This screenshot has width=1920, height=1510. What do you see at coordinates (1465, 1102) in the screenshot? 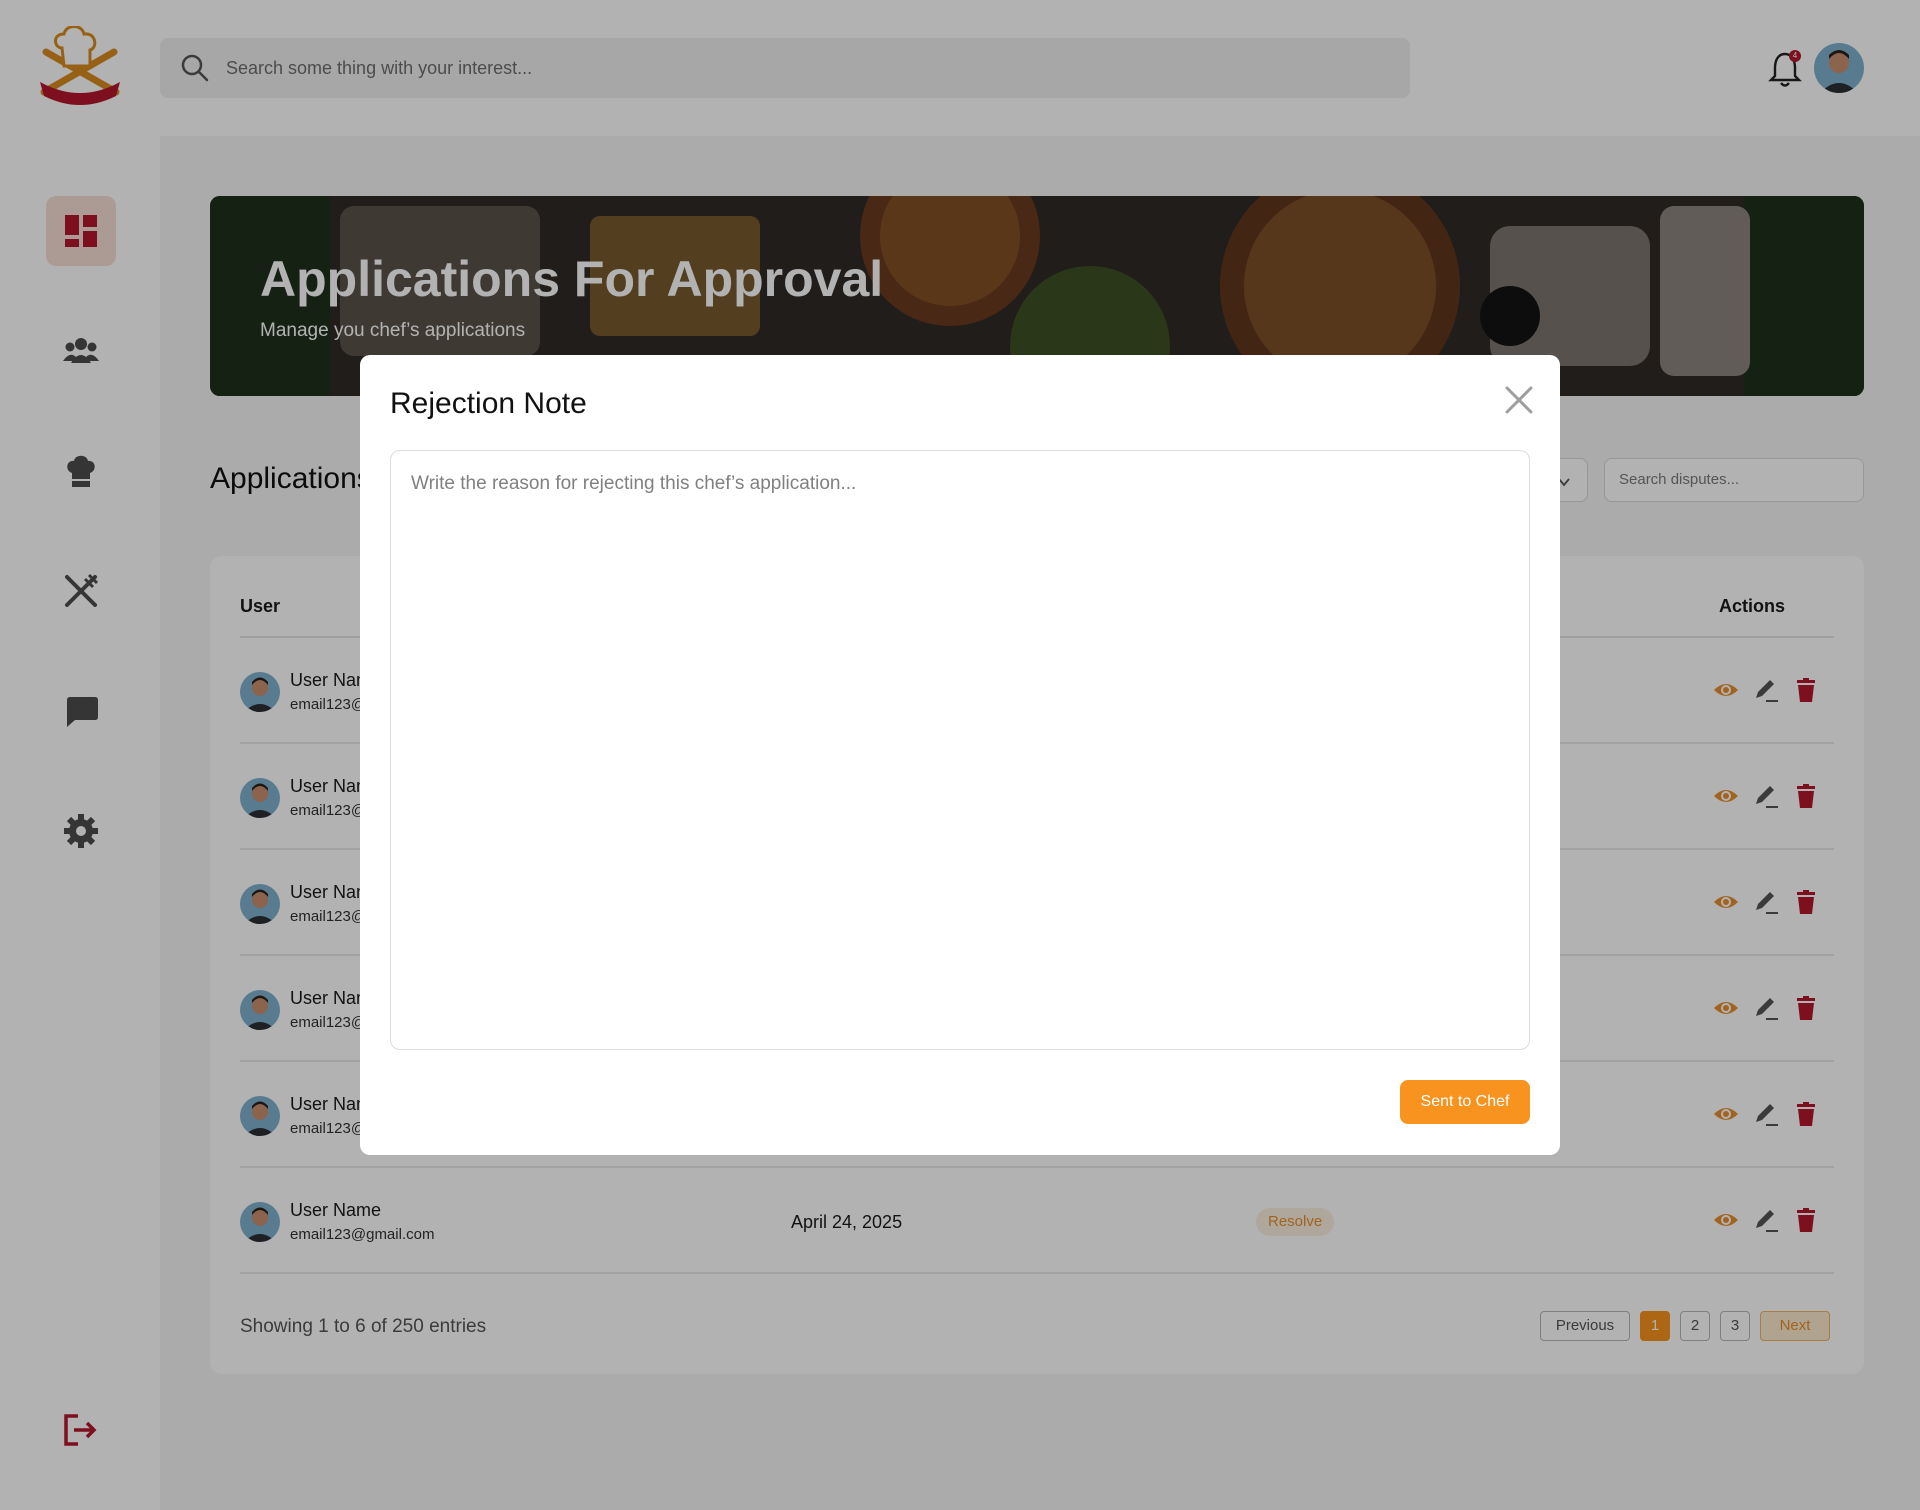
I see `send-to-chef-button: Sent to Chef` at bounding box center [1465, 1102].